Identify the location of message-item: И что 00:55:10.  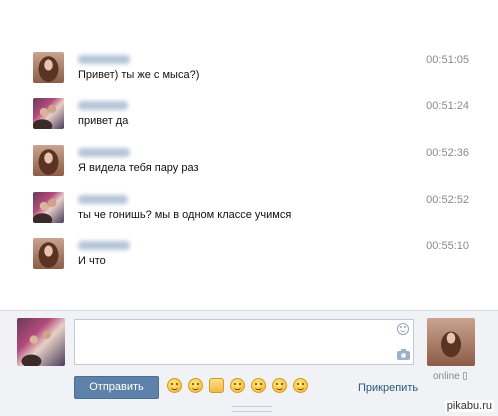
(249, 258).